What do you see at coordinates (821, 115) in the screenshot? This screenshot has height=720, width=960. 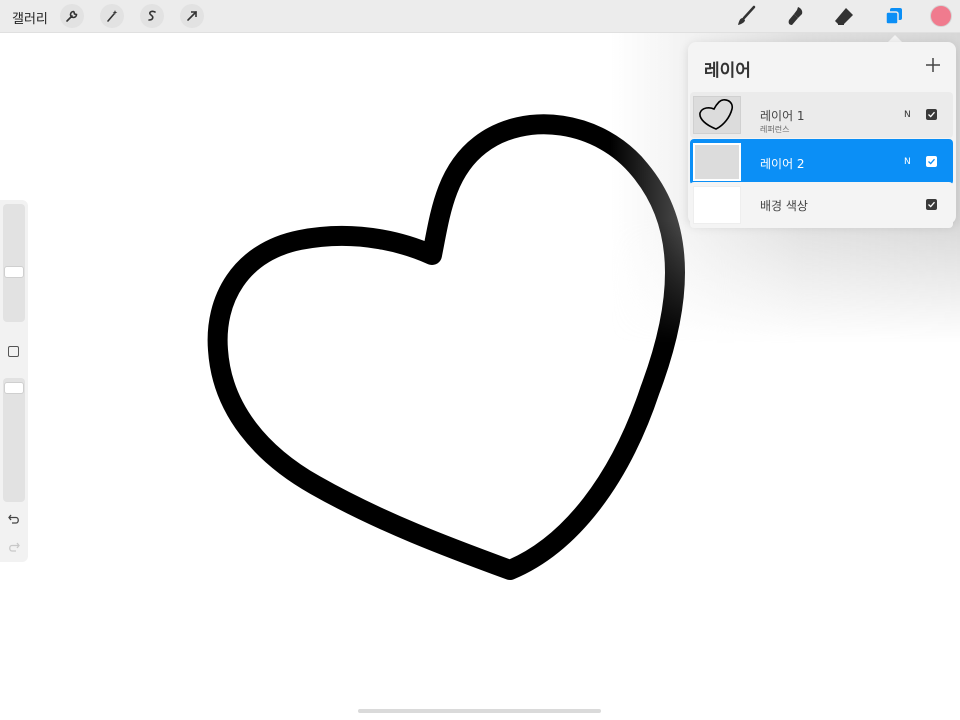 I see `layer-row-1: 레이어 1 레퍼런스 N` at bounding box center [821, 115].